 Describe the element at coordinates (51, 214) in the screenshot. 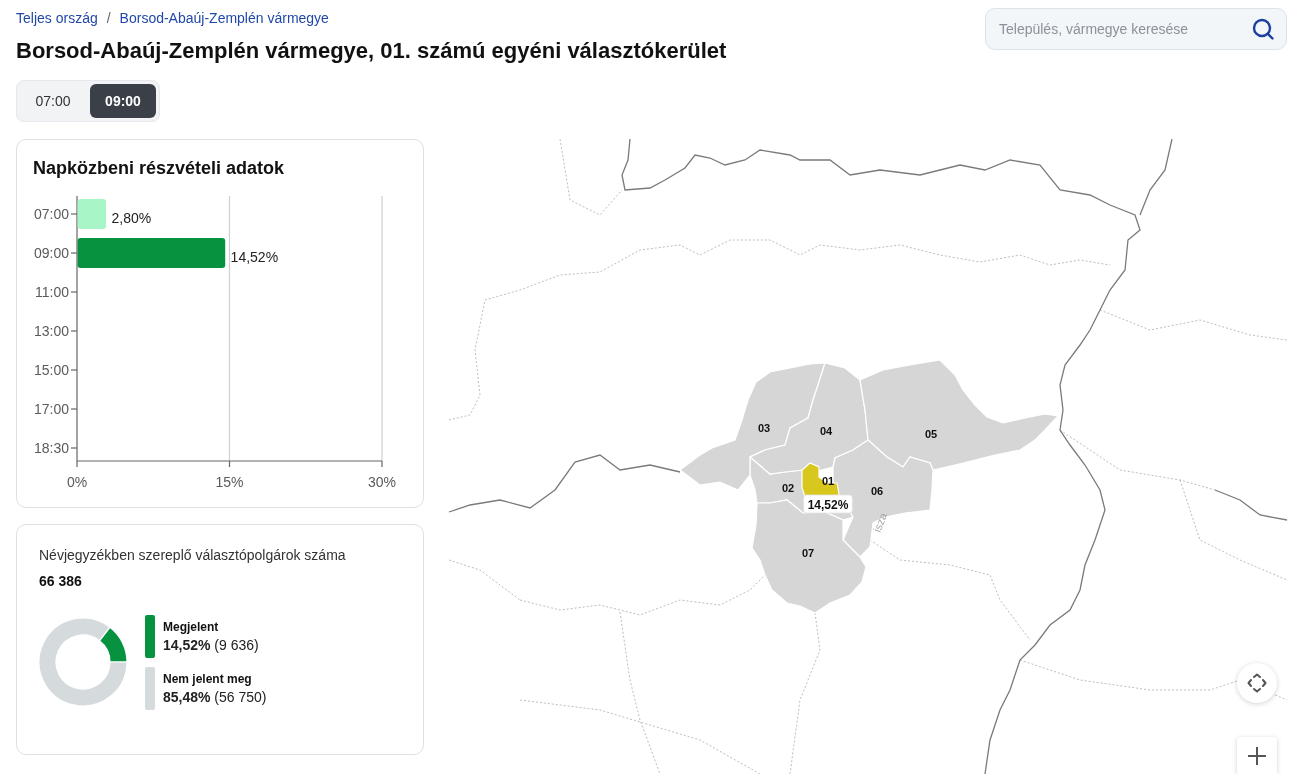

I see `axis-label: 07:00` at that location.